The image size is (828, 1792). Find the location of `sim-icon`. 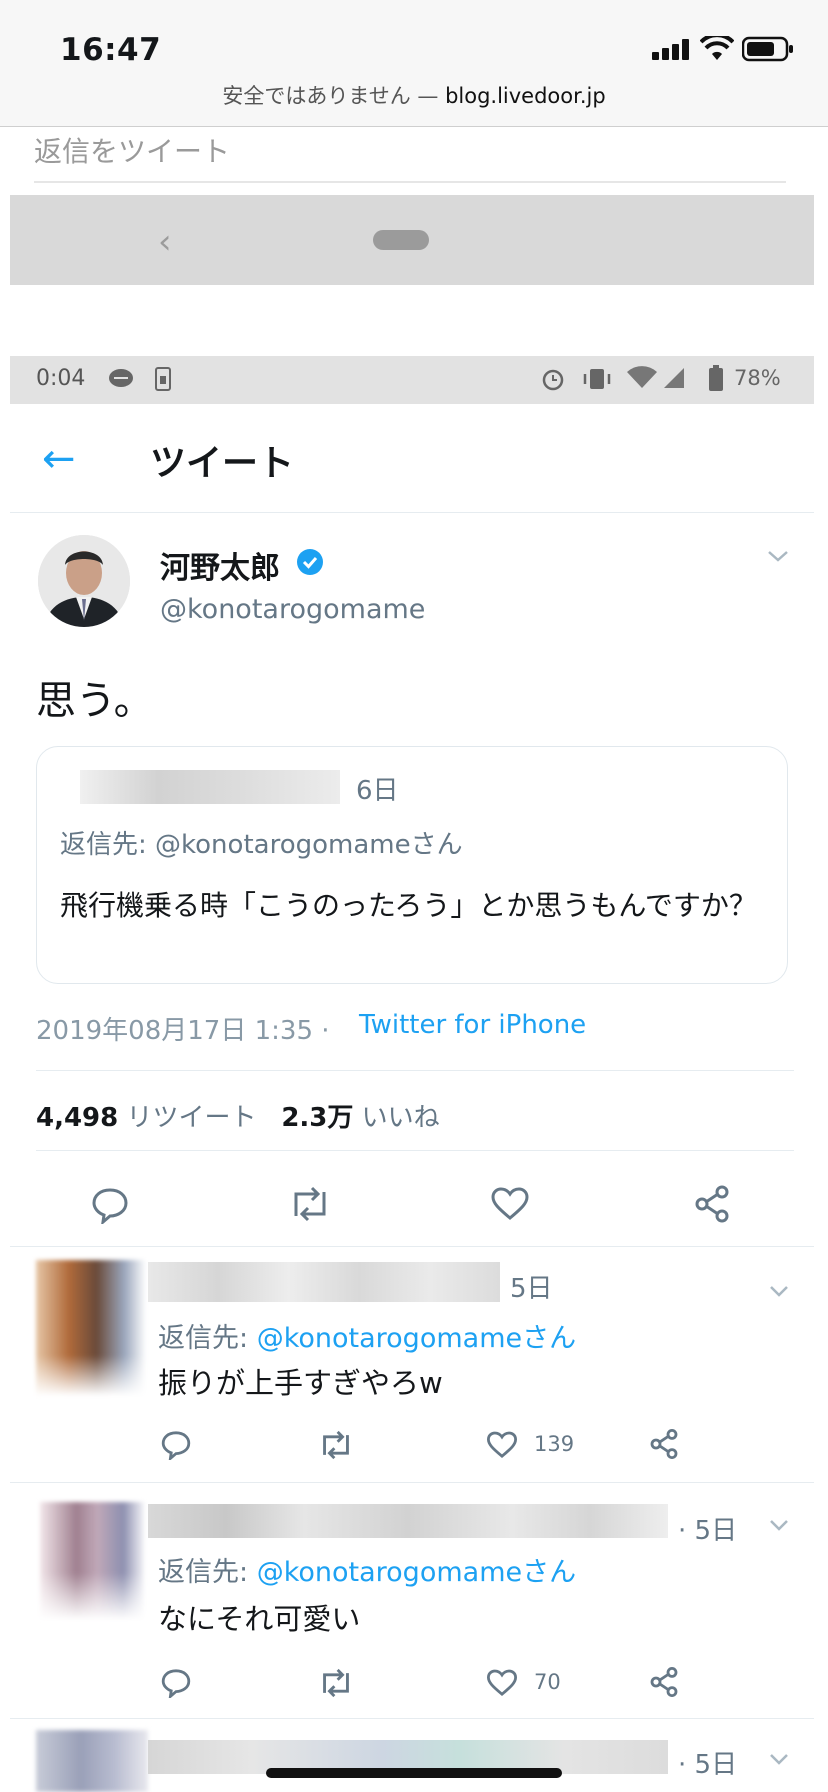

sim-icon is located at coordinates (163, 379).